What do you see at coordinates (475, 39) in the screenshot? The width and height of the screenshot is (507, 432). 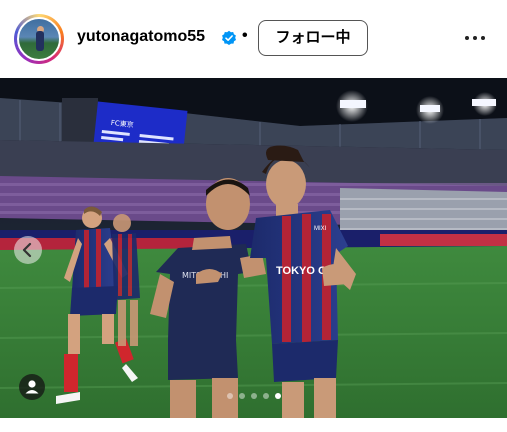 I see `more-options-icon` at bounding box center [475, 39].